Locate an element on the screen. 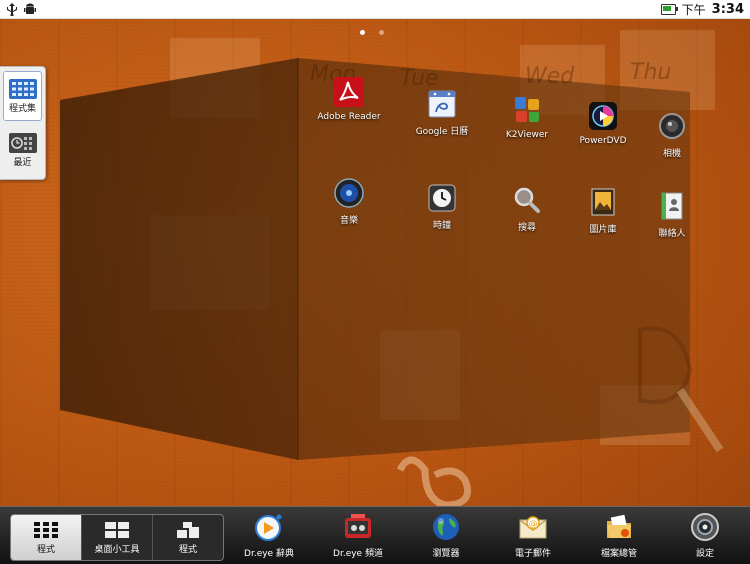 This screenshot has height=564, width=750. app-label: 時鐘 is located at coordinates (441, 226).